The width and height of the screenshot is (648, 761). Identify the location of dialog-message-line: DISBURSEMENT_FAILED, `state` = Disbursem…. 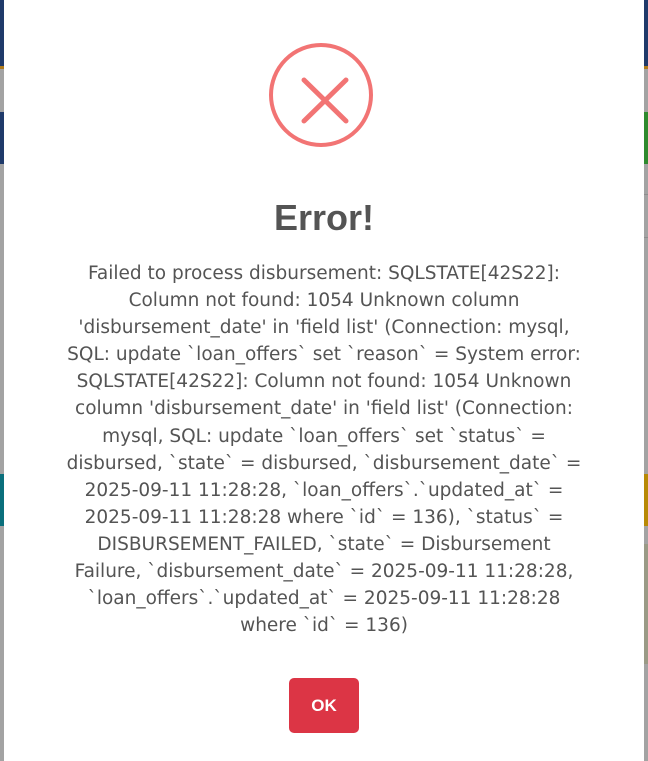
(324, 544).